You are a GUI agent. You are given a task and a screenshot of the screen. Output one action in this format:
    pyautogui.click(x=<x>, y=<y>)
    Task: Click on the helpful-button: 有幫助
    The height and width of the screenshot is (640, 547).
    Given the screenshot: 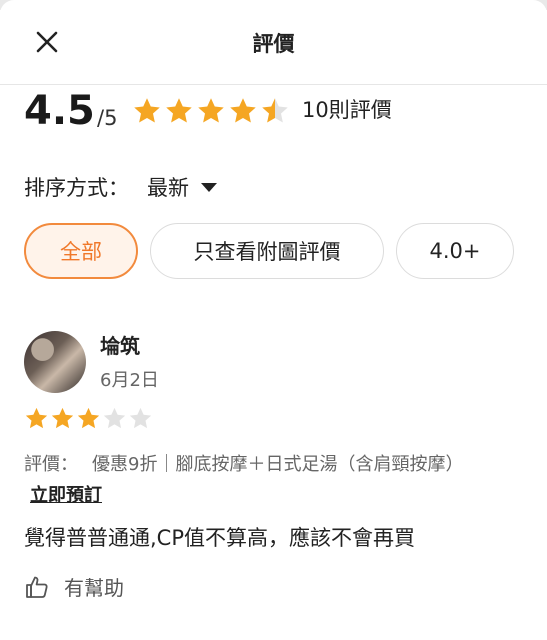 What is the action you would take?
    pyautogui.click(x=74, y=586)
    